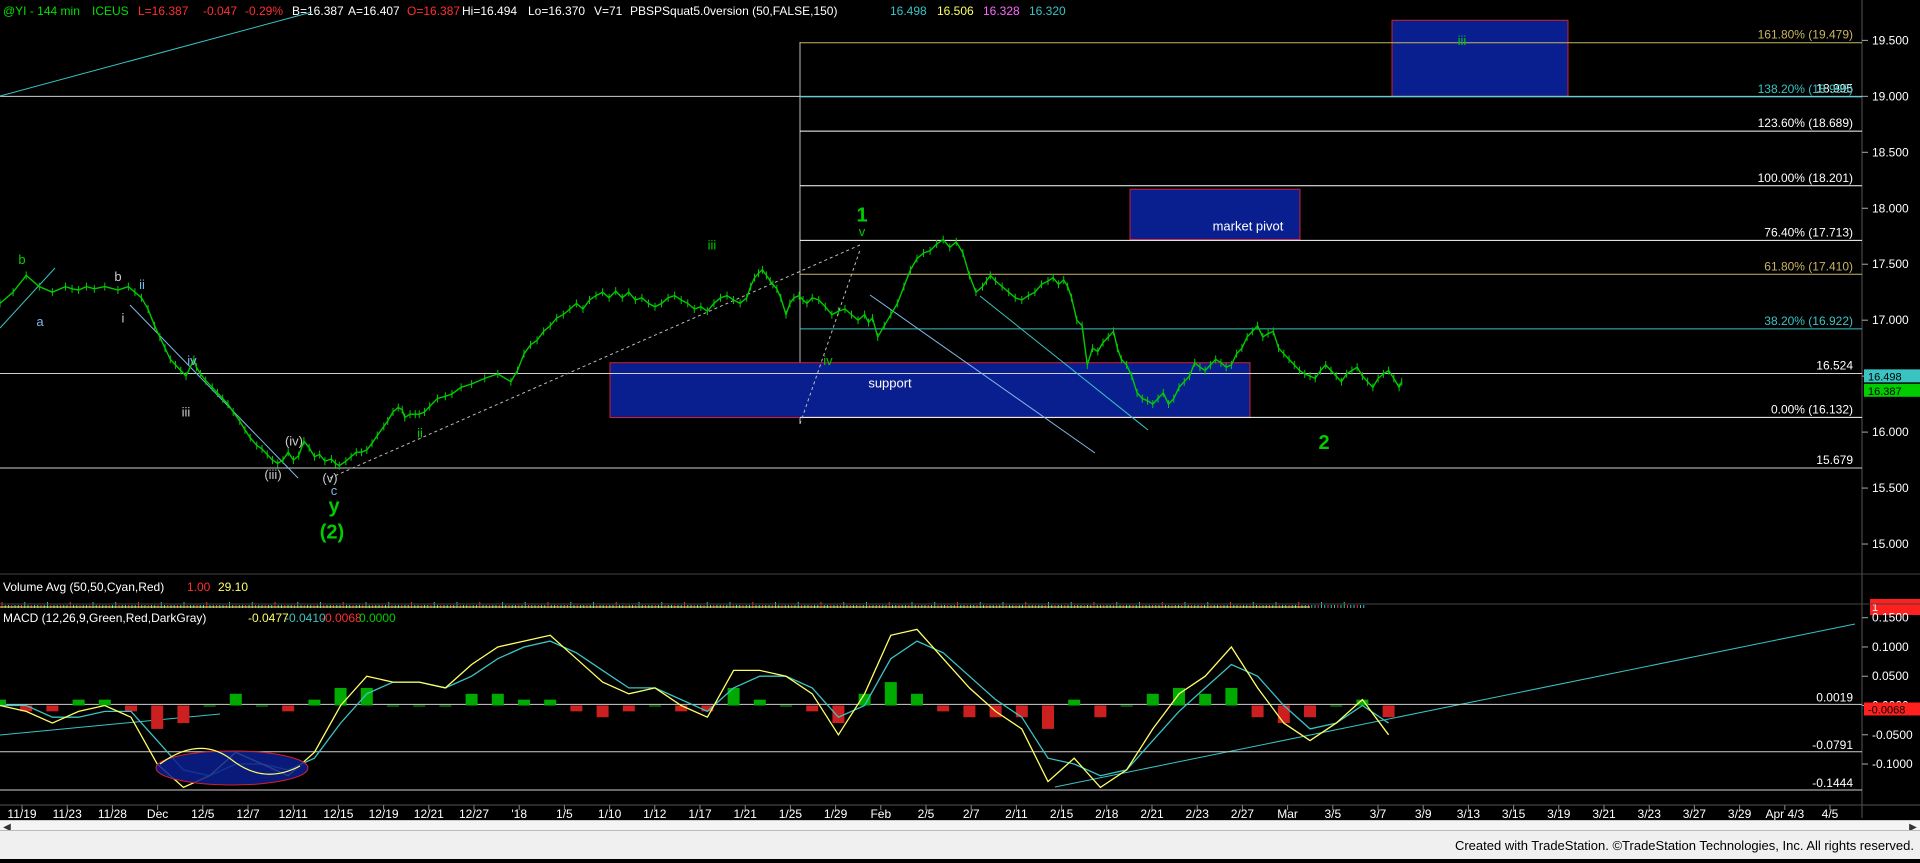 Image resolution: width=1920 pixels, height=863 pixels. Describe the element at coordinates (374, 11) in the screenshot. I see `header-ask: A=16.407` at that location.